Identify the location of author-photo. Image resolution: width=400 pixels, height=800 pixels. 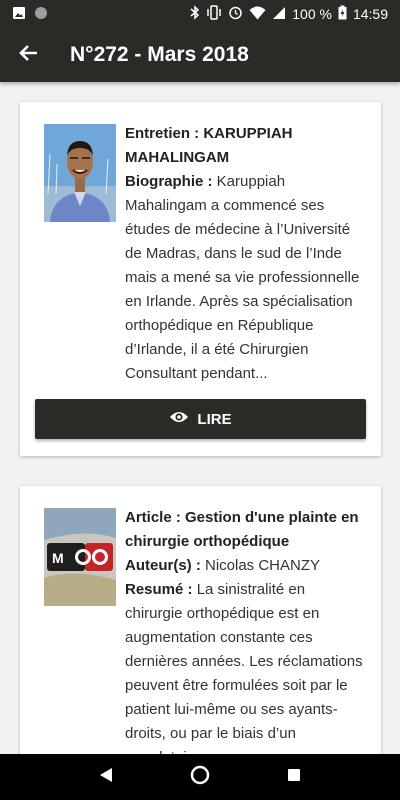
(80, 173).